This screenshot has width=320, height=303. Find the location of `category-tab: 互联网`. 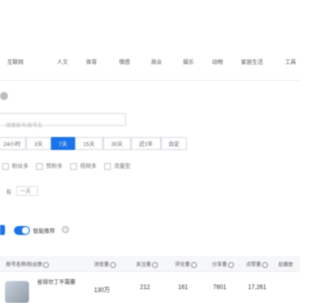

category-tab: 互联网 is located at coordinates (15, 62).